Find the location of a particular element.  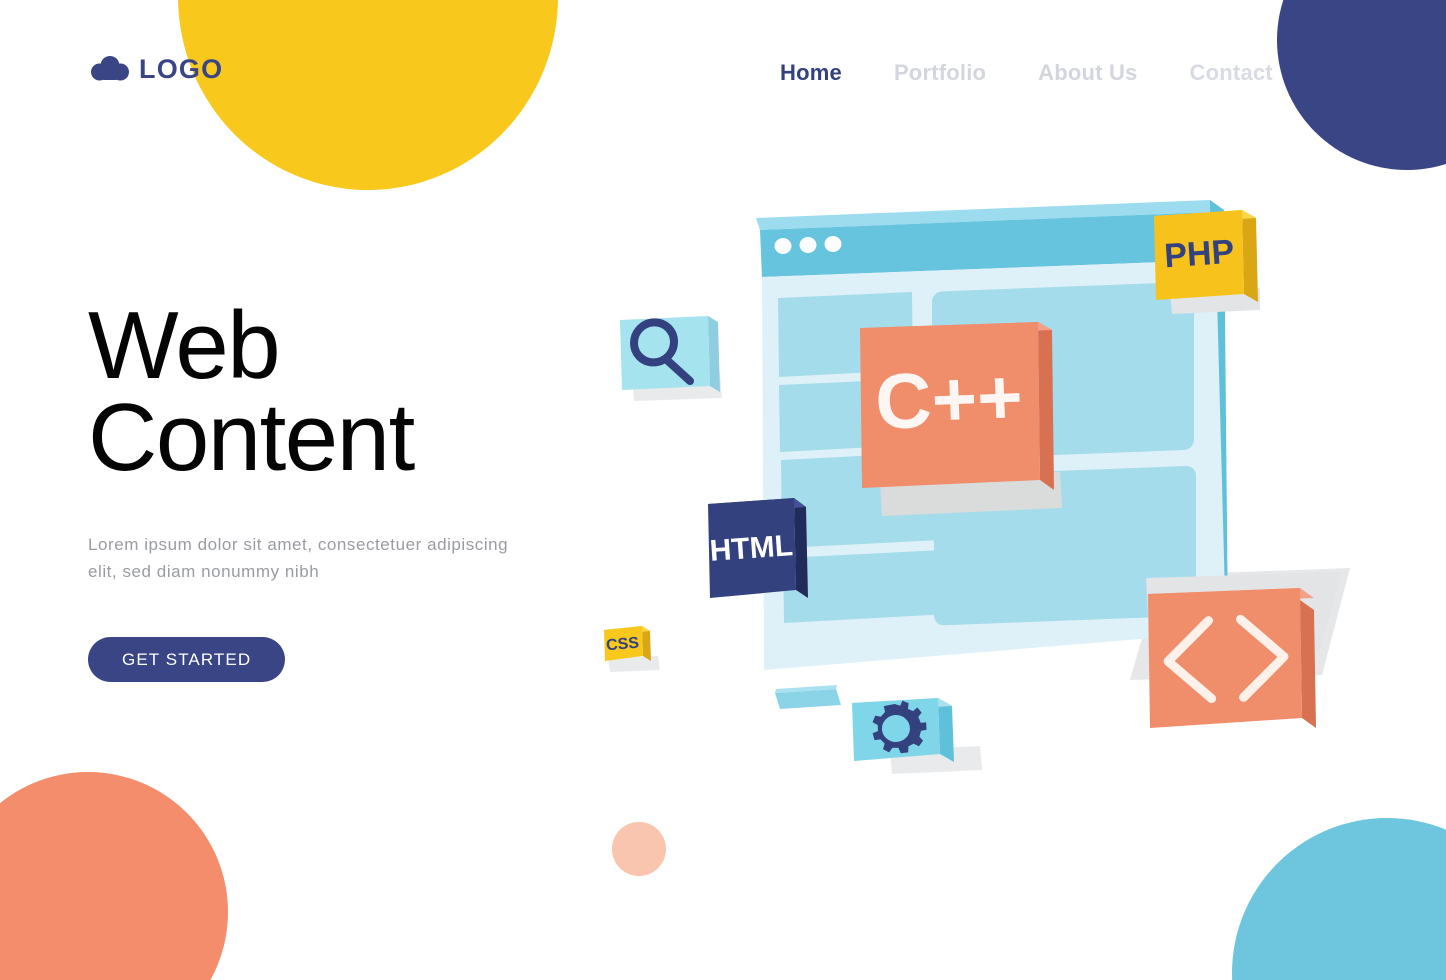

page-title: Web Content is located at coordinates (348, 395).